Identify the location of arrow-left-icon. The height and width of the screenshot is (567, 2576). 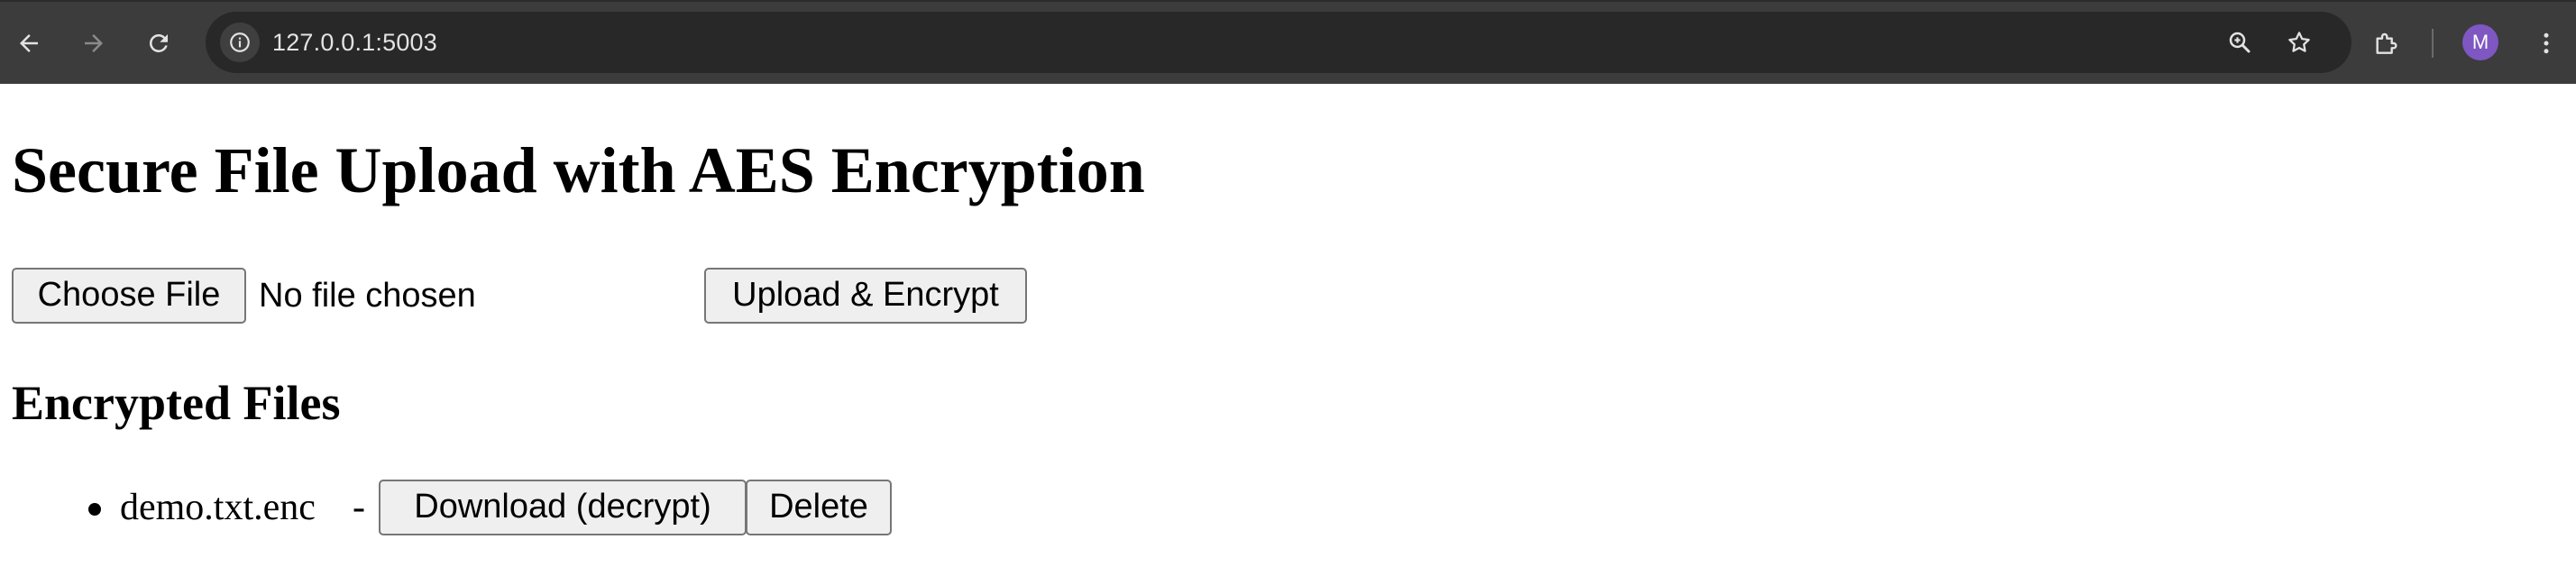
(29, 43).